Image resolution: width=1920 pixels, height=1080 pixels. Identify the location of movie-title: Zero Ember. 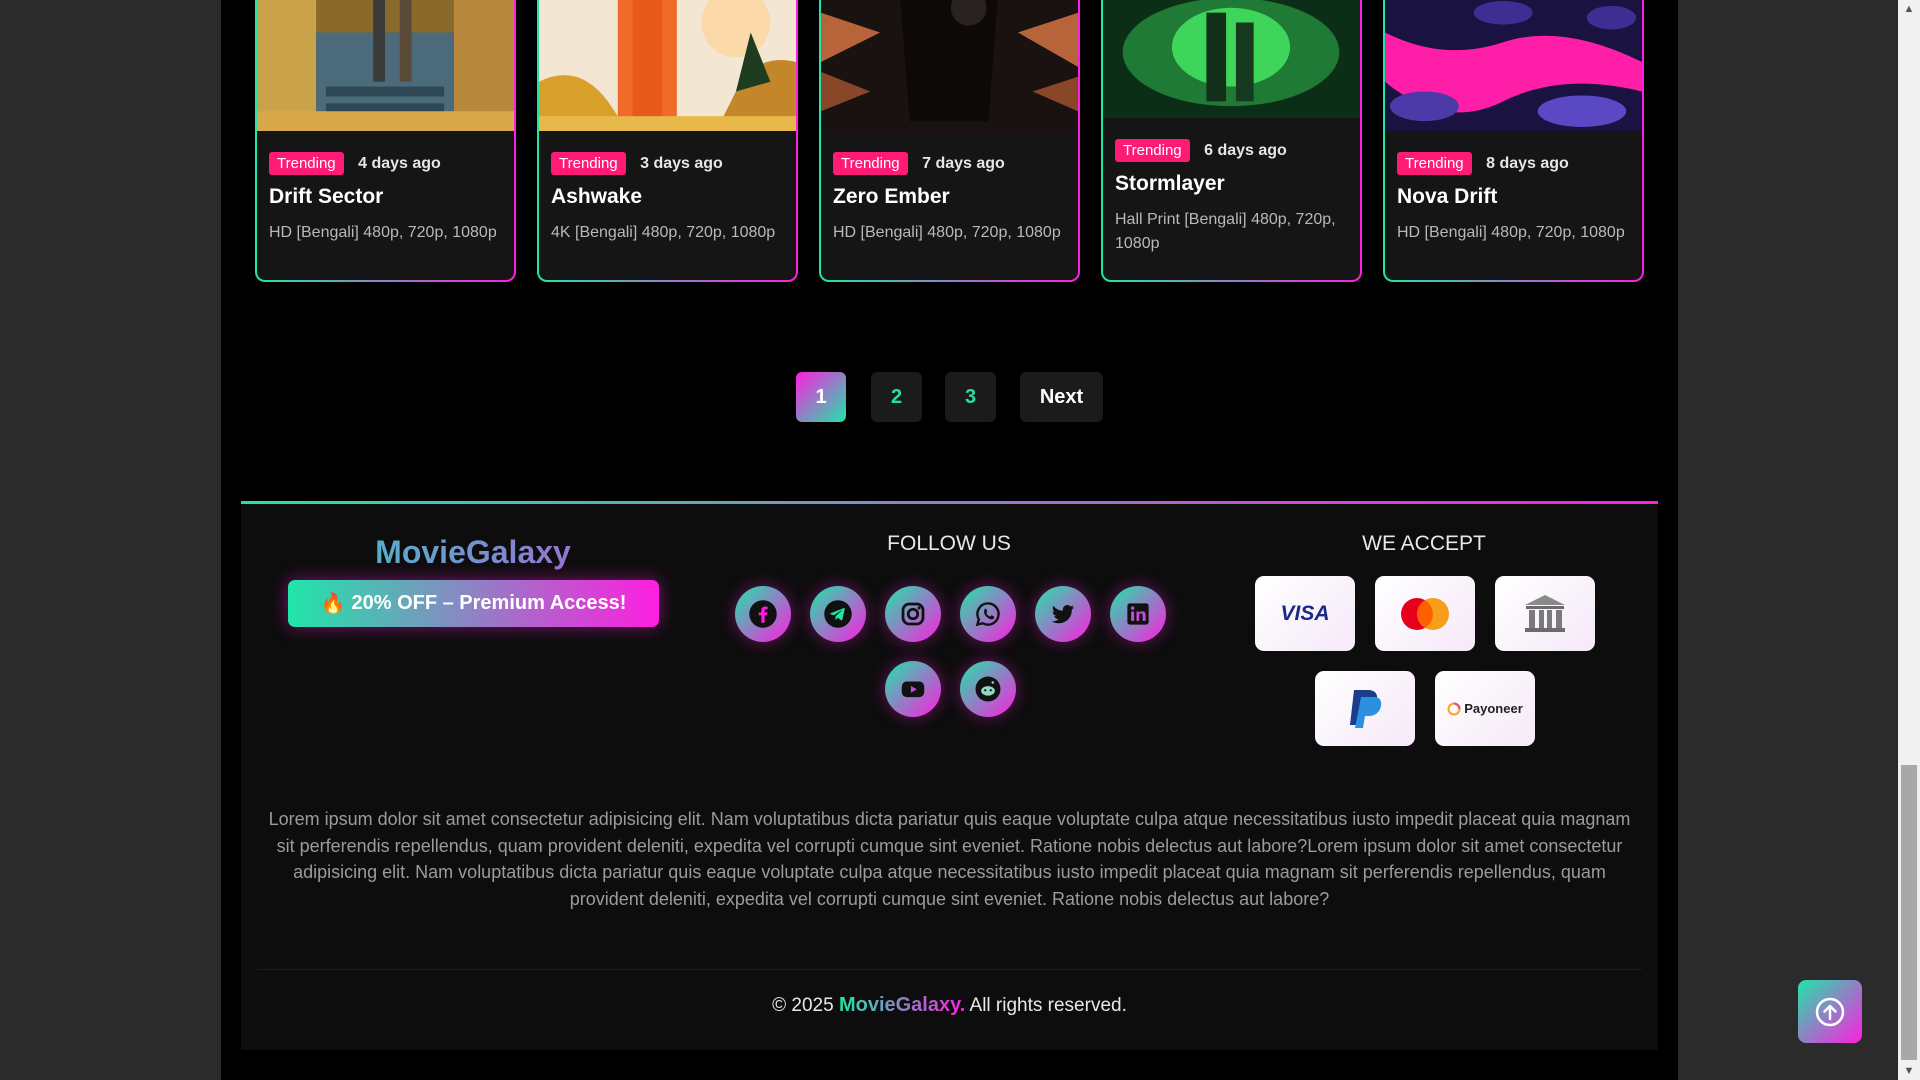
(950, 197).